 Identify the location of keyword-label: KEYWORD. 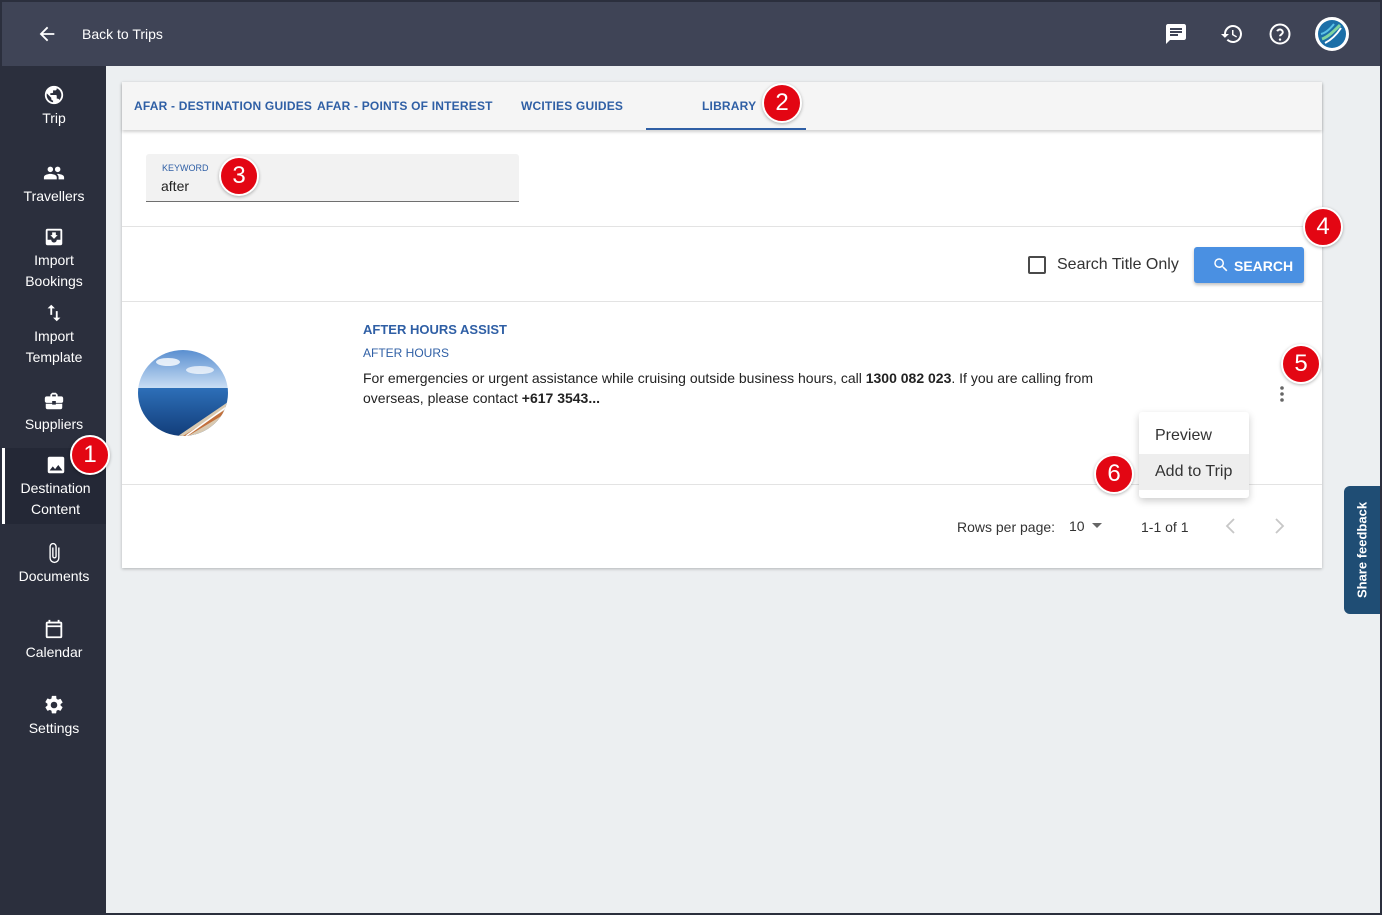
(185, 168).